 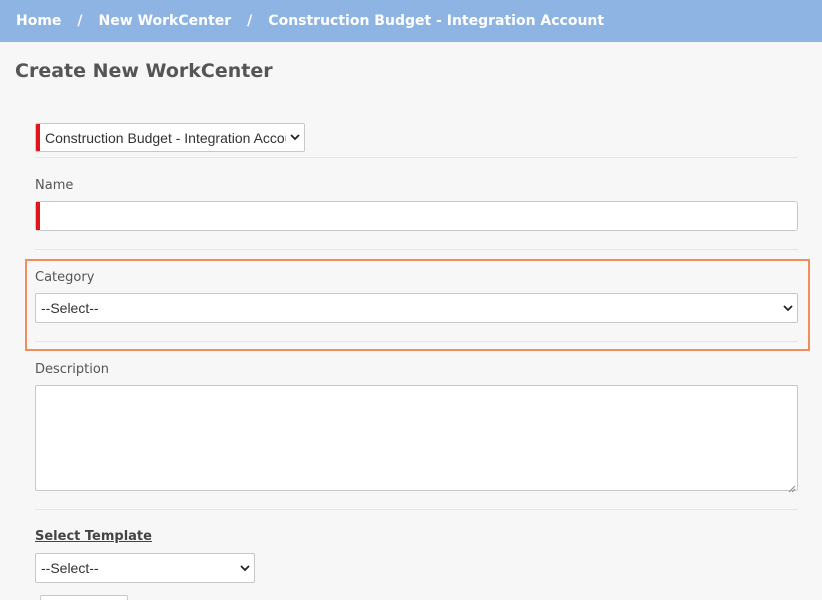 I want to click on breadcrumb-new-workcenter-link: New WorkCenter, so click(x=165, y=21).